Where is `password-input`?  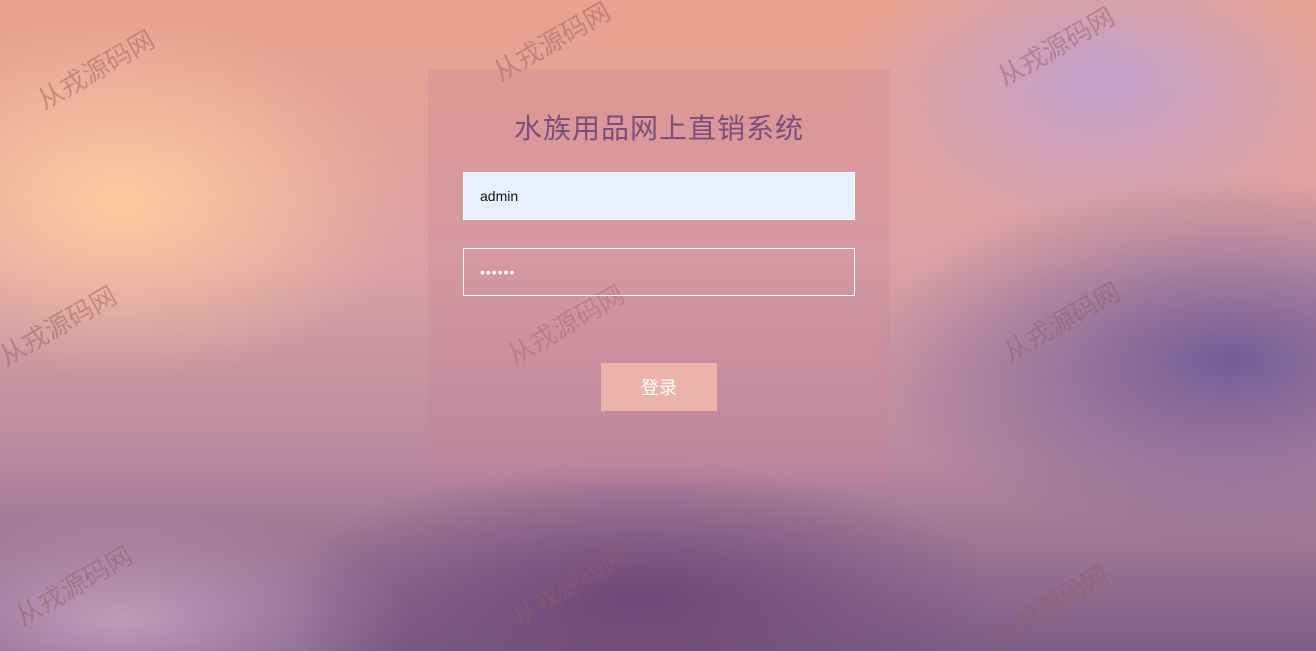
password-input is located at coordinates (659, 272).